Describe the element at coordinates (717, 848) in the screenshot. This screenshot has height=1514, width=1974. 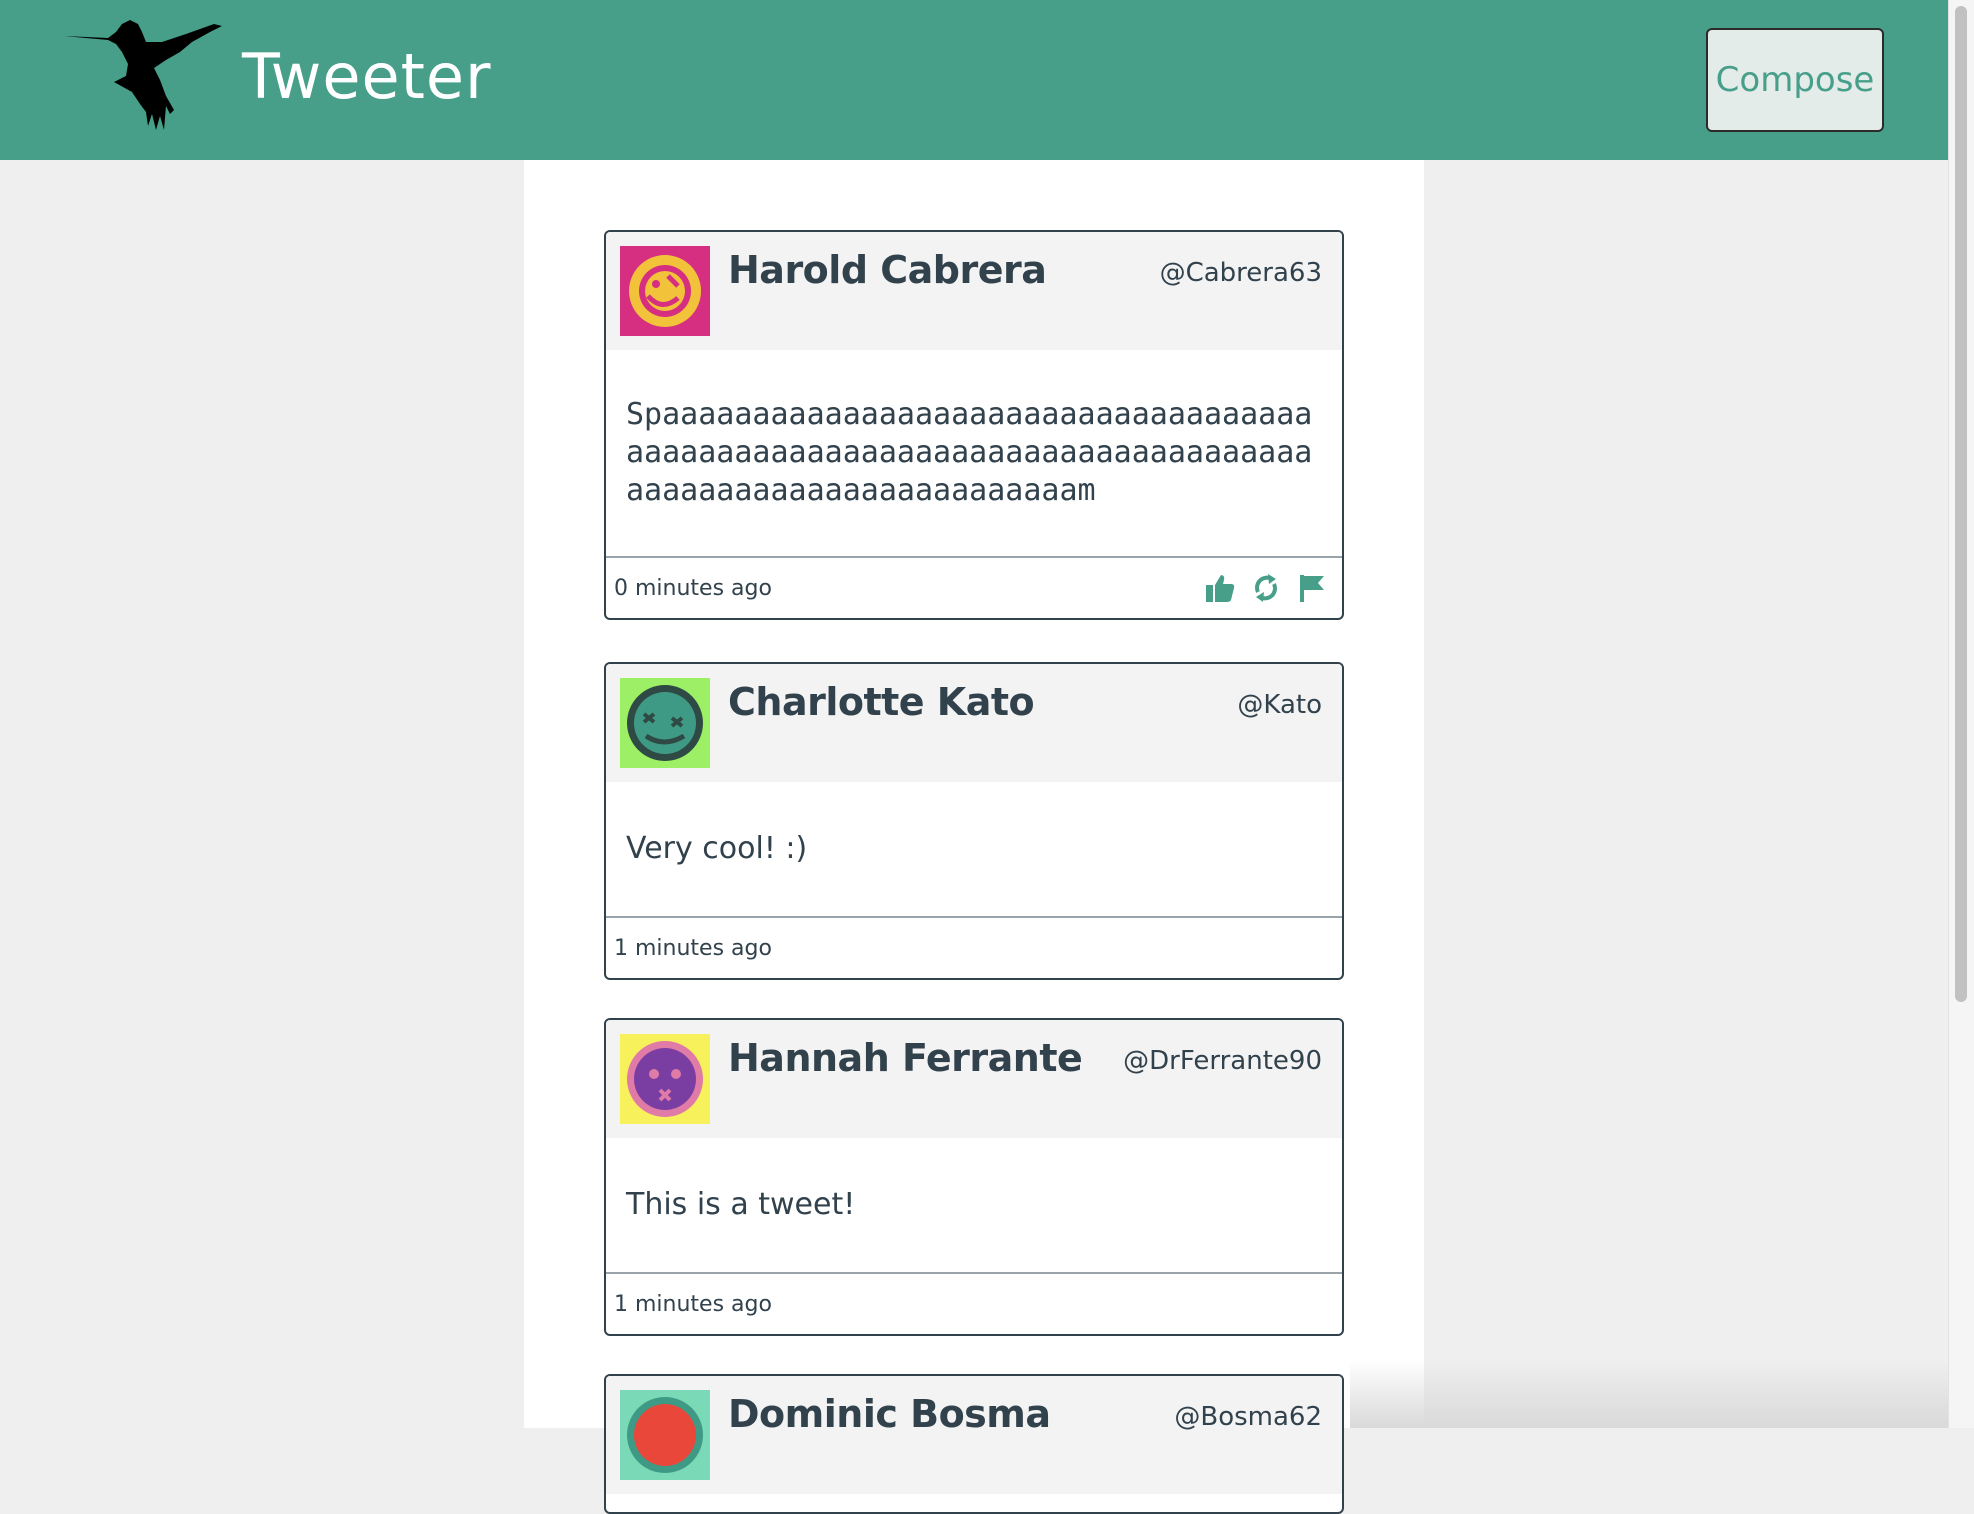
I see `tweet-text: Very cool! :)` at that location.